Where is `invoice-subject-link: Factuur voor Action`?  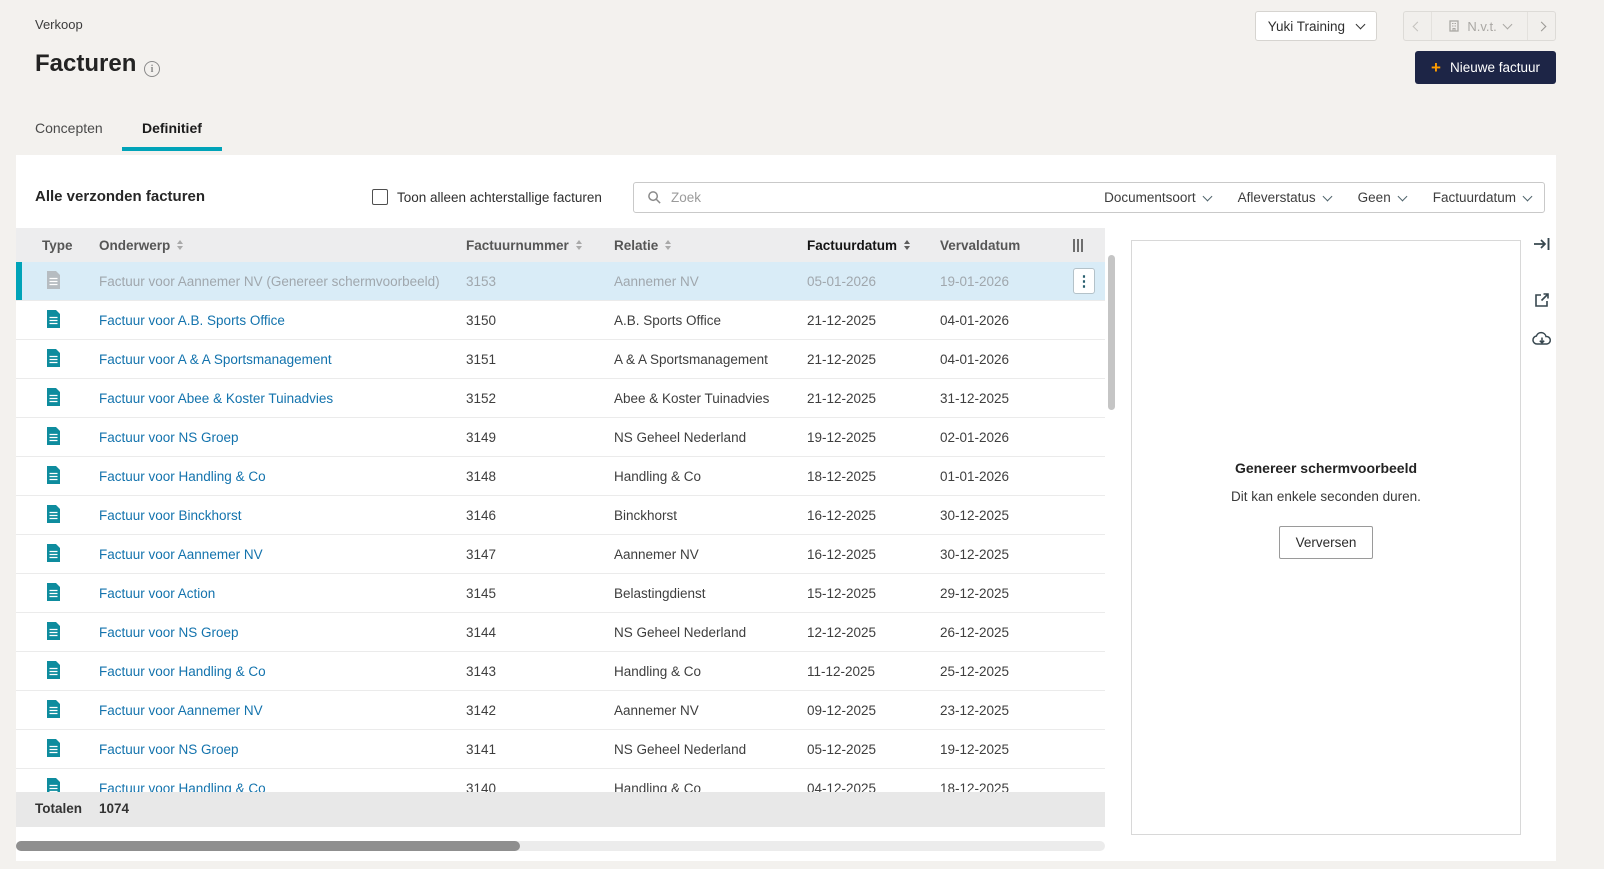 invoice-subject-link: Factuur voor Action is located at coordinates (157, 593).